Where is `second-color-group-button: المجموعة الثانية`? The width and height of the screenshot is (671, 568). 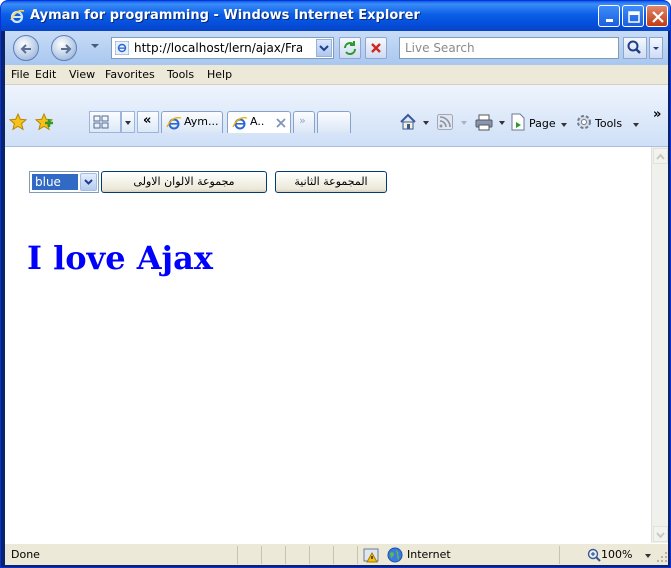 second-color-group-button: المجموعة الثانية is located at coordinates (331, 182).